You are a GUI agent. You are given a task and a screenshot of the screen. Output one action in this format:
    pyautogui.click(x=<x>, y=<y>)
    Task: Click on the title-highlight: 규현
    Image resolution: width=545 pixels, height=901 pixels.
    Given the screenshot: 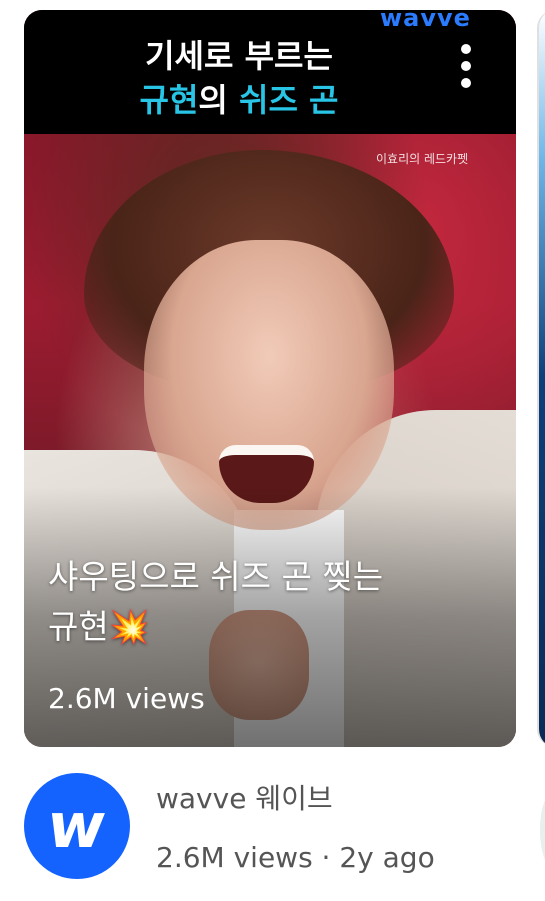 What is the action you would take?
    pyautogui.click(x=169, y=100)
    